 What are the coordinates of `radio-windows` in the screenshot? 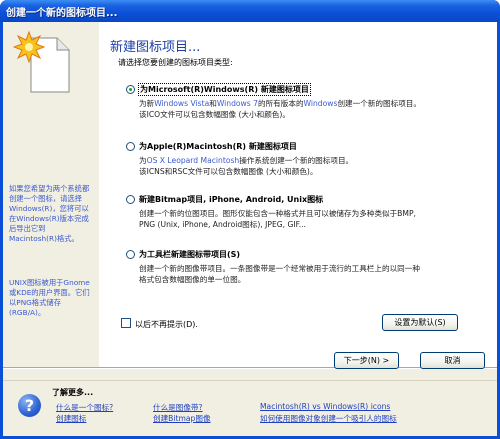 It's located at (130, 89).